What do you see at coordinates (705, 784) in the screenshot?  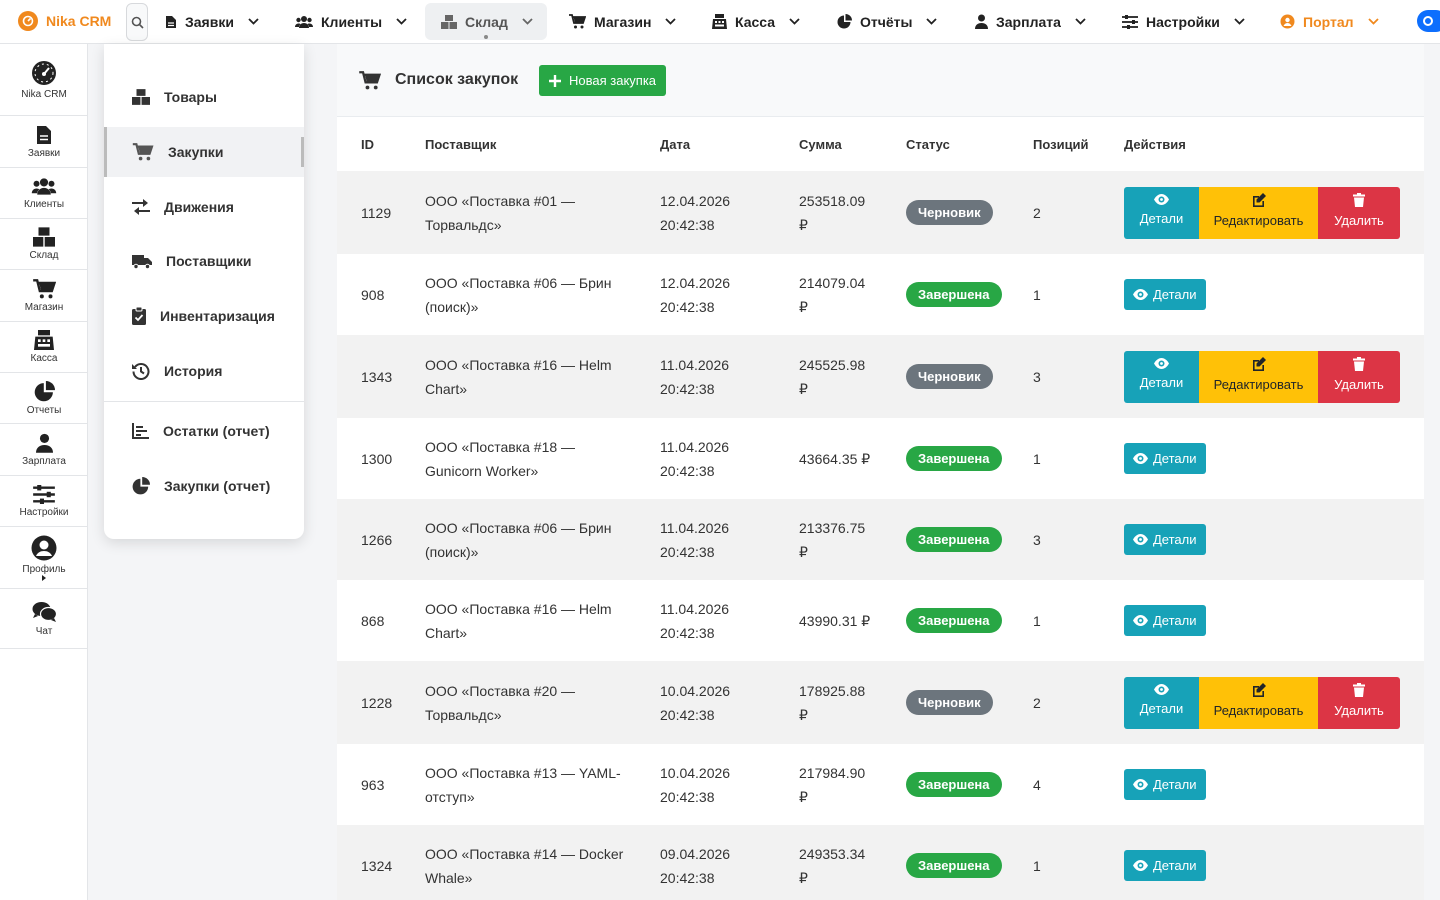 I see `cell-date: 10.04.2026 20:42:38` at bounding box center [705, 784].